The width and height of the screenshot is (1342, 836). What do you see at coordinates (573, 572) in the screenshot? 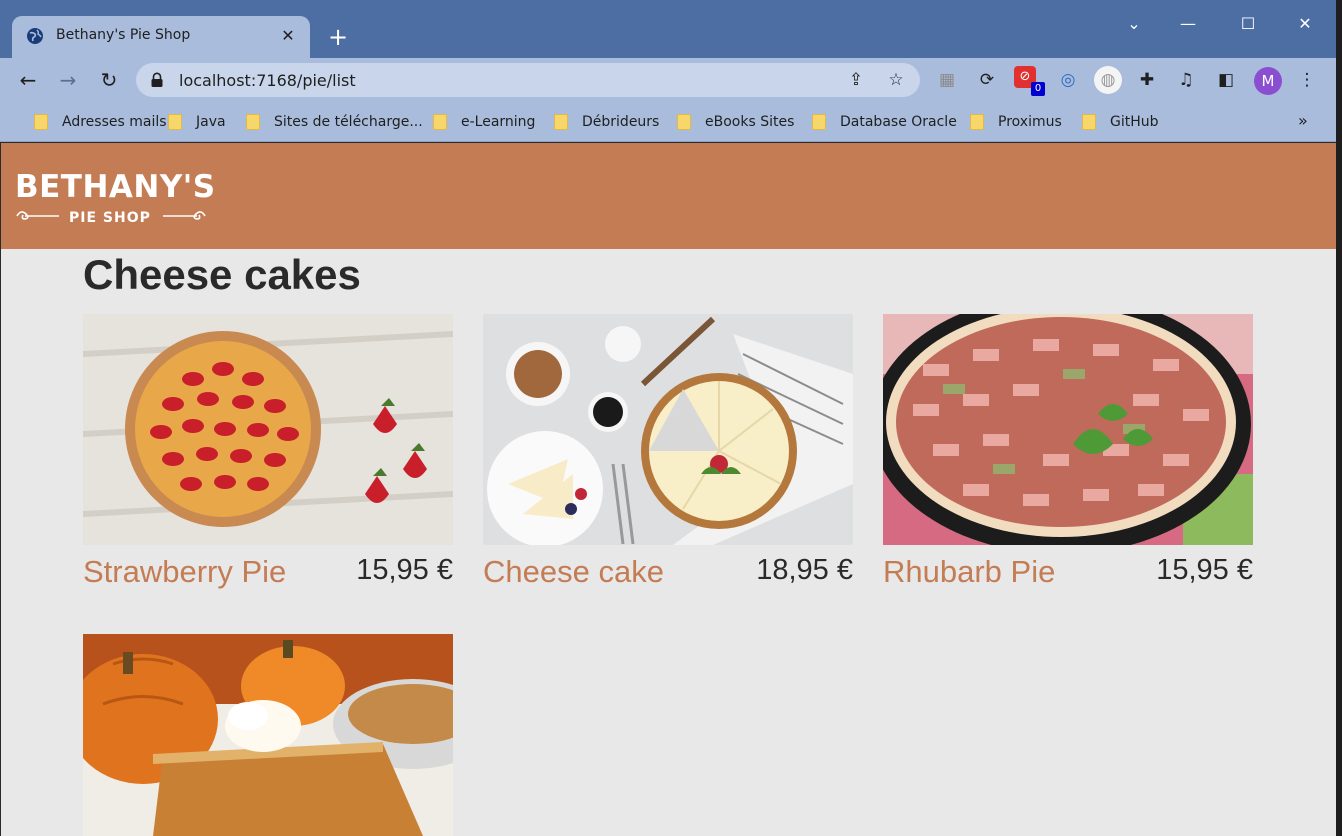
I see `pie-name-link: Cheese cake` at bounding box center [573, 572].